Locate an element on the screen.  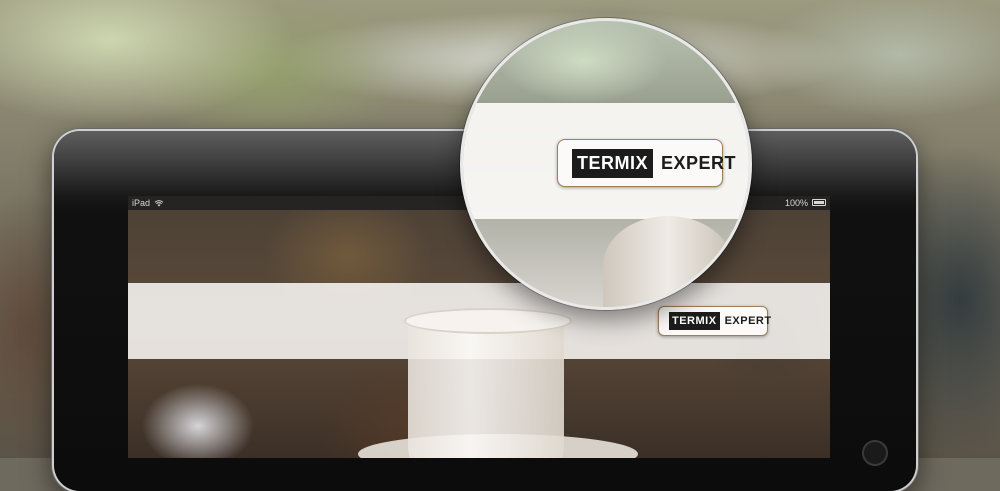
coffee-cup-rim is located at coordinates (488, 321).